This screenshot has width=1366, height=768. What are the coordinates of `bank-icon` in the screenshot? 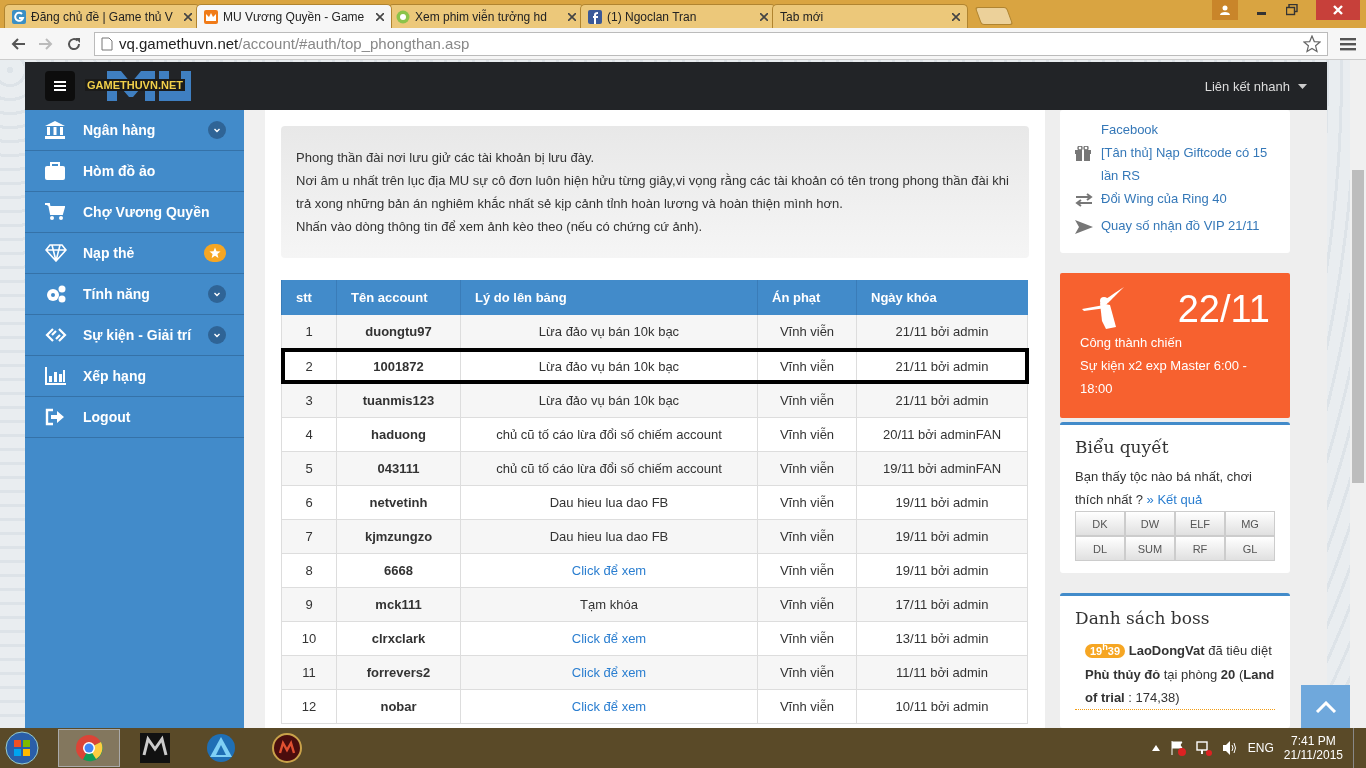 It's located at (55, 130).